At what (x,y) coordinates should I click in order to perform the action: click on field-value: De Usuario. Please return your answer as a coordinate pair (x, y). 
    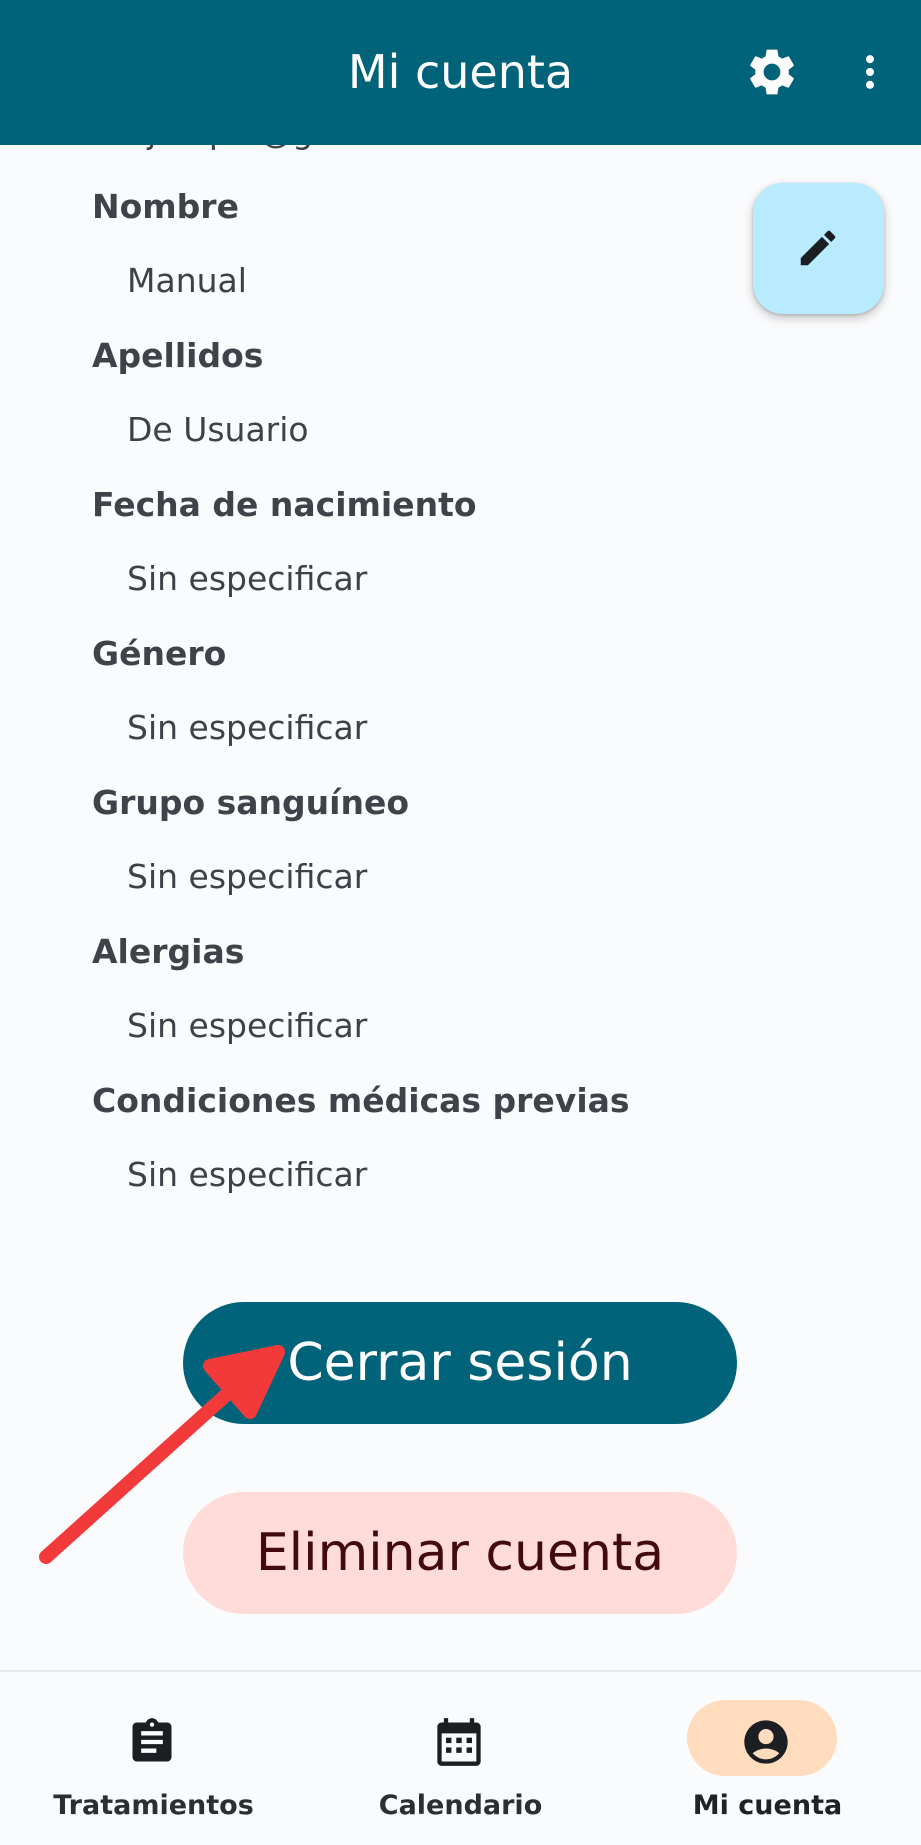
    Looking at the image, I should click on (218, 429).